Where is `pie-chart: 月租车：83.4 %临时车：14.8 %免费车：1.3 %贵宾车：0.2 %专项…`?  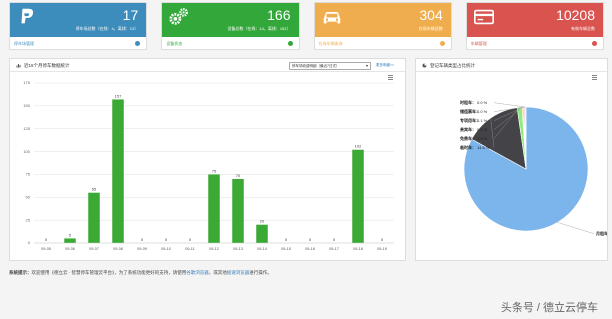
pie-chart: 月租车：83.4 %临时车：14.8 %免费车：1.3 %贵宾车：0.2 %专项… is located at coordinates (533, 155).